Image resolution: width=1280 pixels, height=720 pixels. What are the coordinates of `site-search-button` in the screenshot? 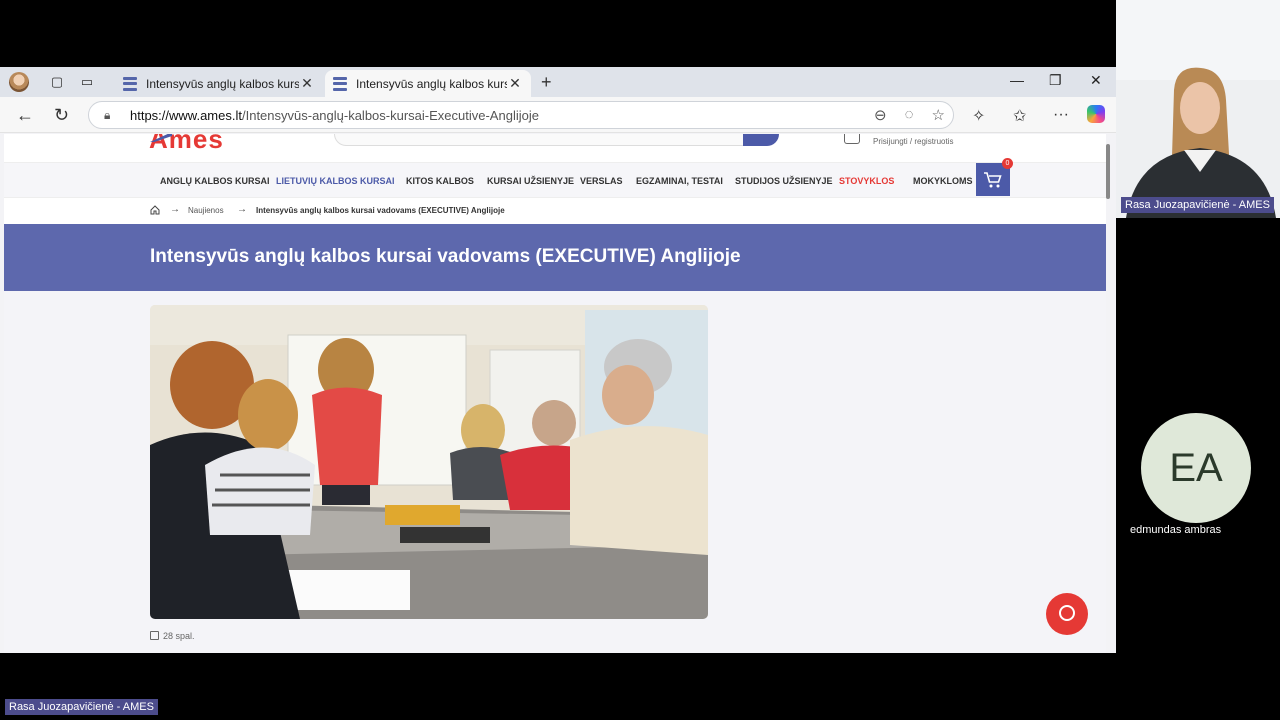 It's located at (761, 140).